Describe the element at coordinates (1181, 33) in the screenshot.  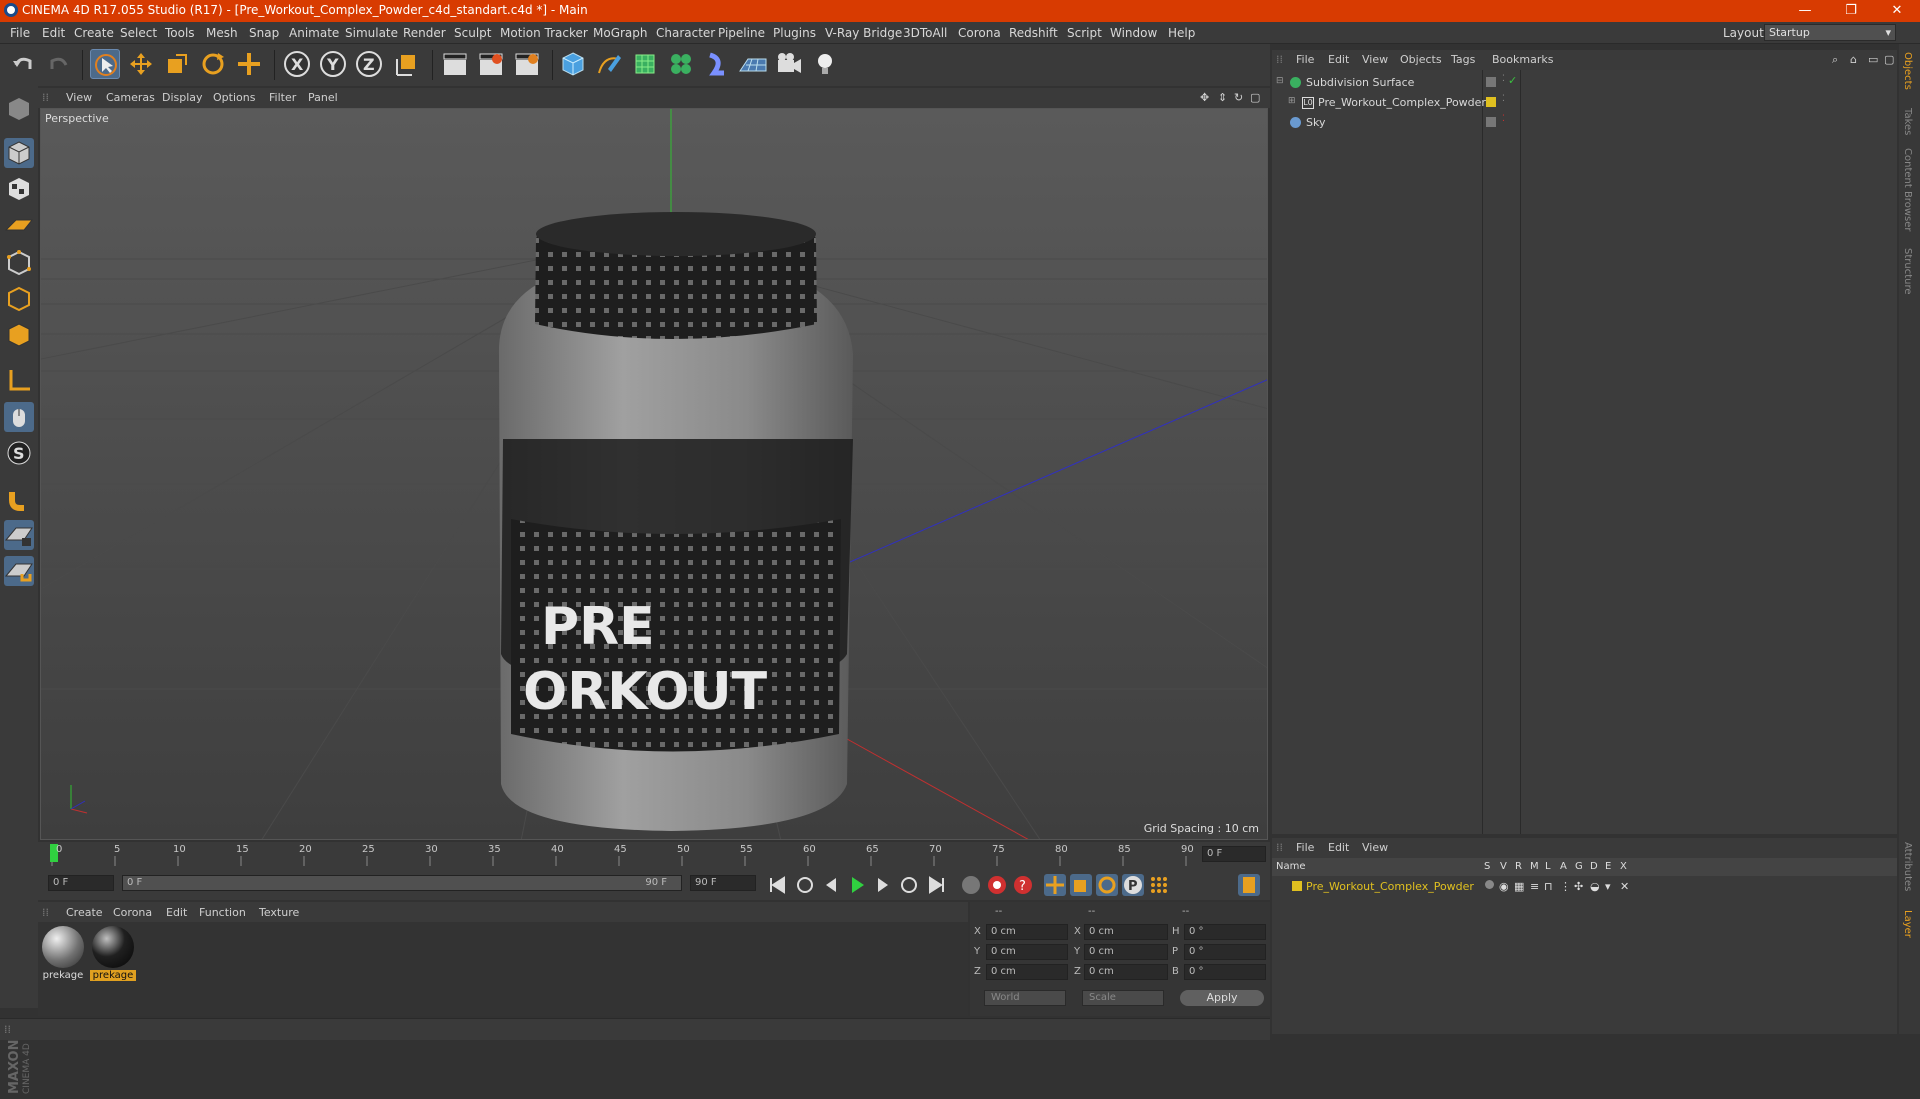
I see `menu-help: Help` at that location.